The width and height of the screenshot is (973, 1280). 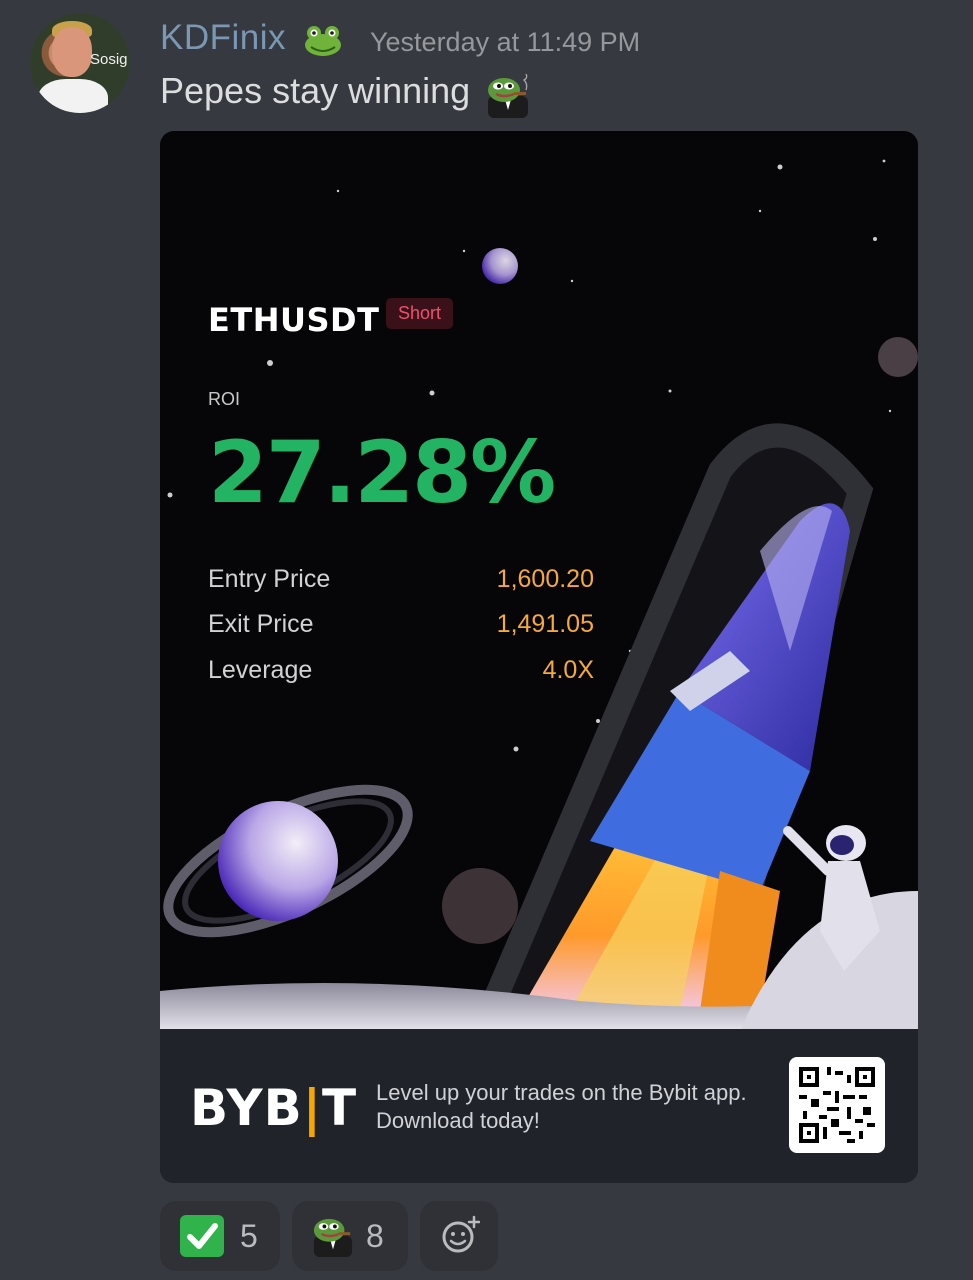 What do you see at coordinates (545, 579) in the screenshot?
I see `entry-price-value: 1,600.20` at bounding box center [545, 579].